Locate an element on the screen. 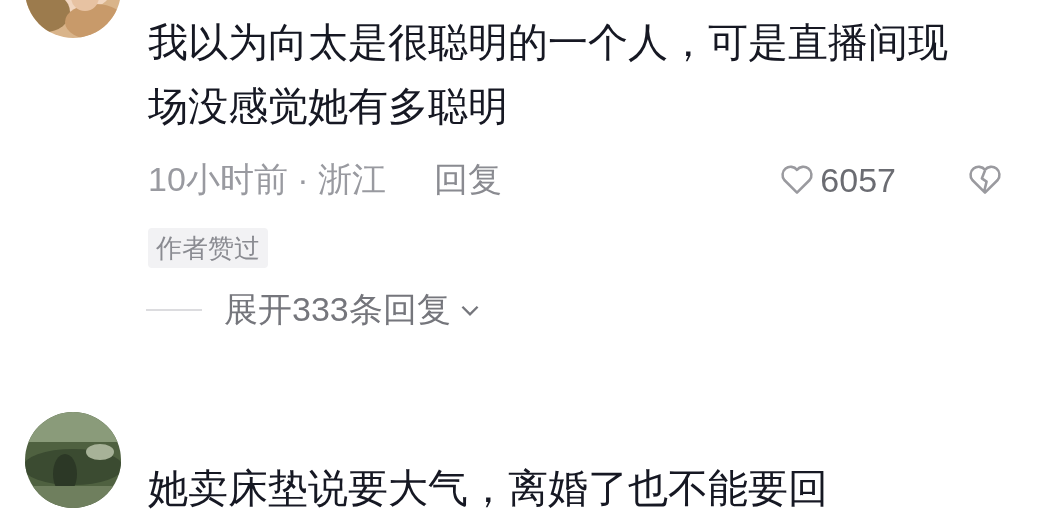 The width and height of the screenshot is (1060, 520). comment-text: 她卖床垫说要大气，离婚了也不能要回 is located at coordinates (488, 487).